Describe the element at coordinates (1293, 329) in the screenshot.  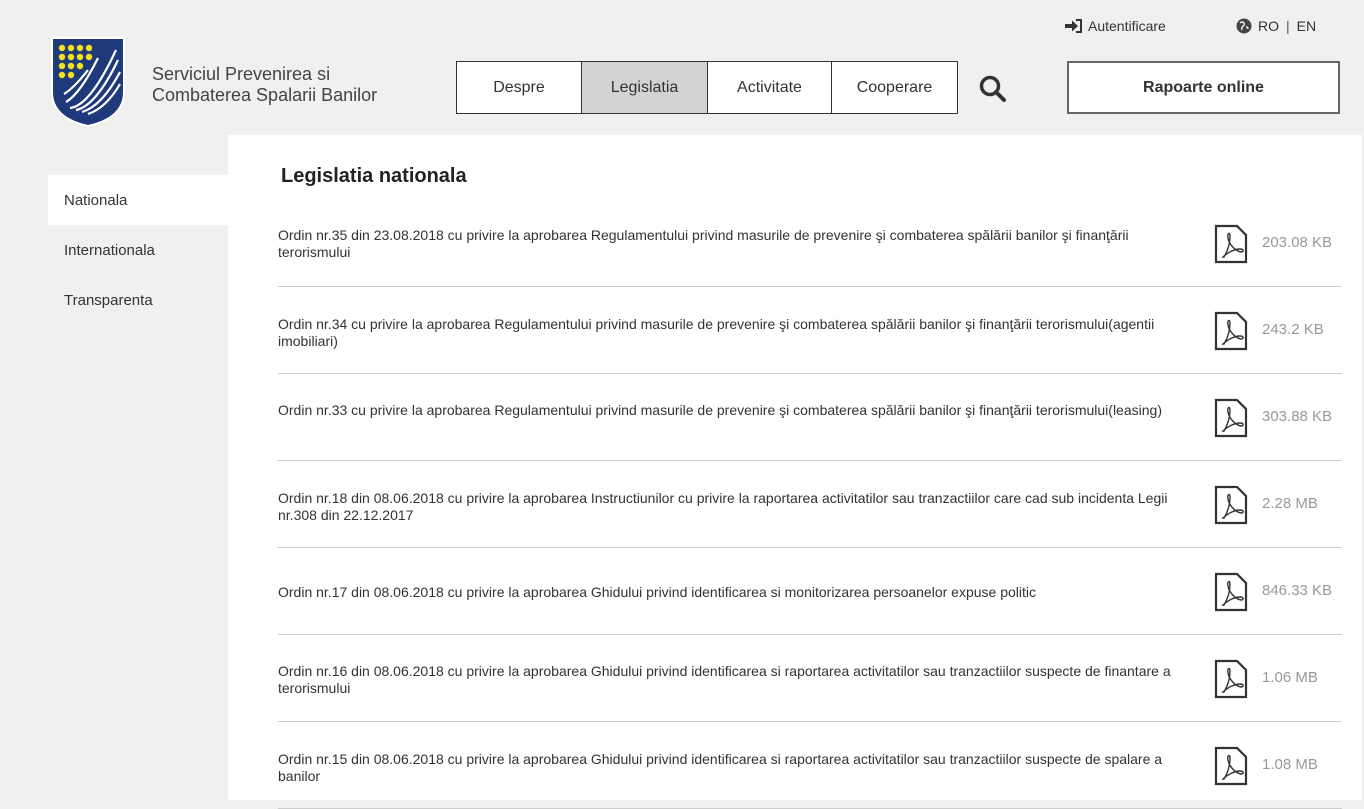
I see `file-size: 243.2 KB` at that location.